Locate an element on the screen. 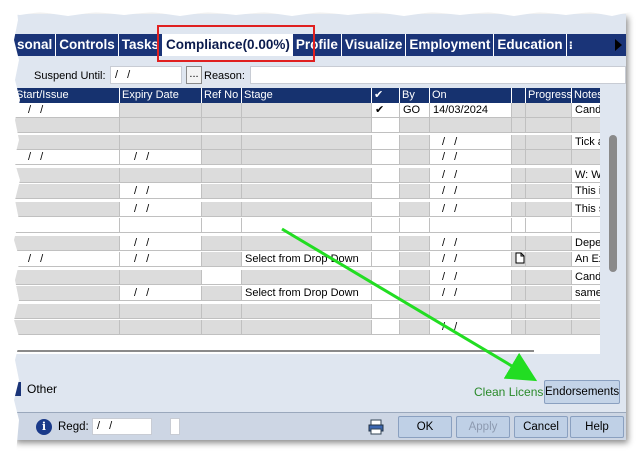 The image size is (642, 454). scroll-thumb is located at coordinates (613, 203).